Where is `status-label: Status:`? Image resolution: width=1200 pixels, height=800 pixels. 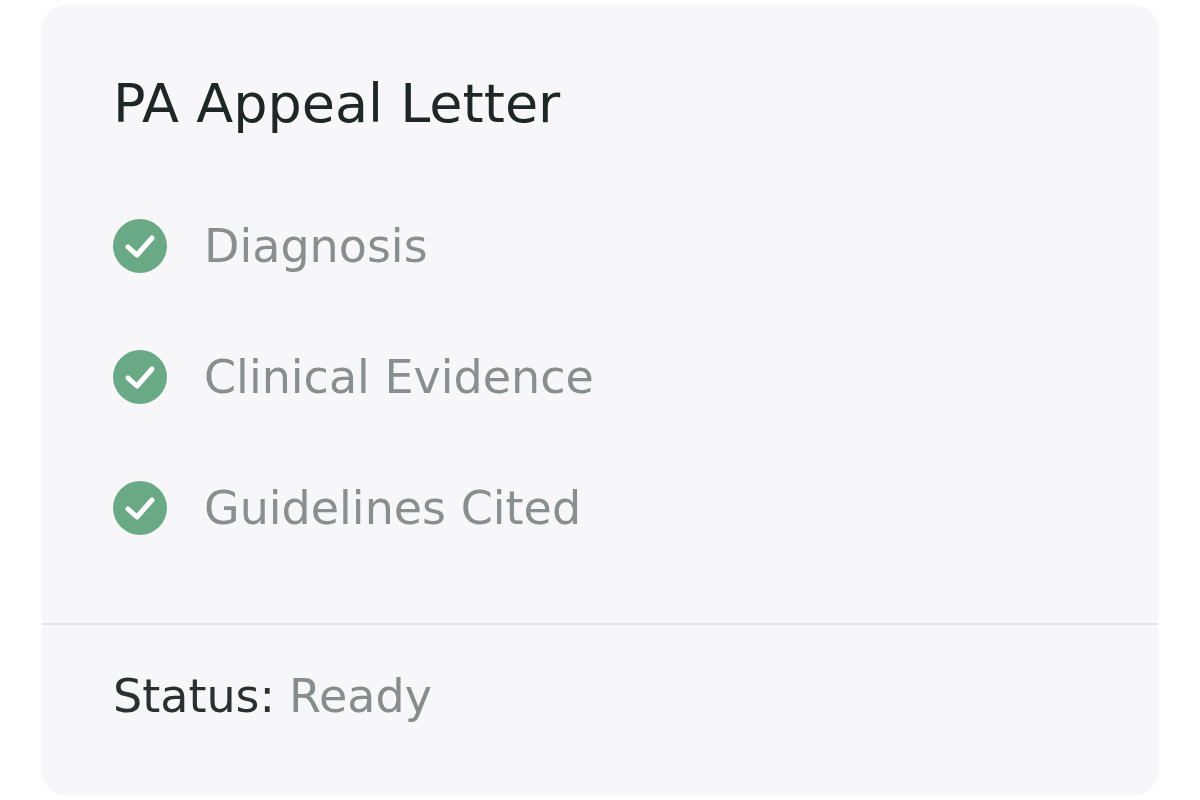
status-label: Status: is located at coordinates (194, 696).